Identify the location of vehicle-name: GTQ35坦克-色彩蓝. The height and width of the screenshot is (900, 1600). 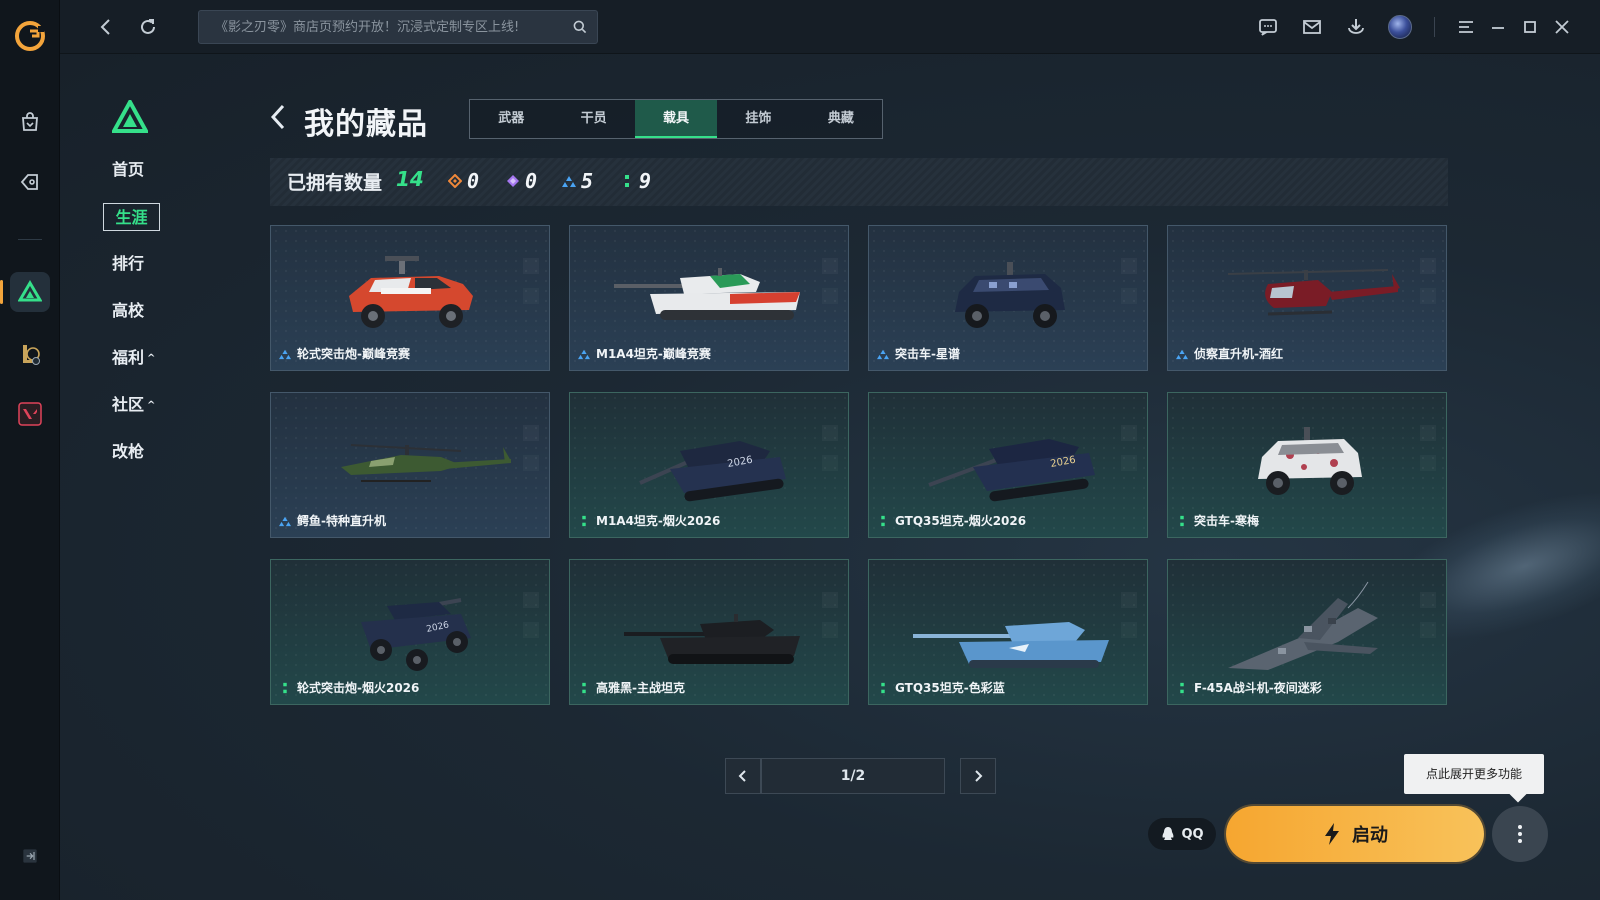
(941, 687).